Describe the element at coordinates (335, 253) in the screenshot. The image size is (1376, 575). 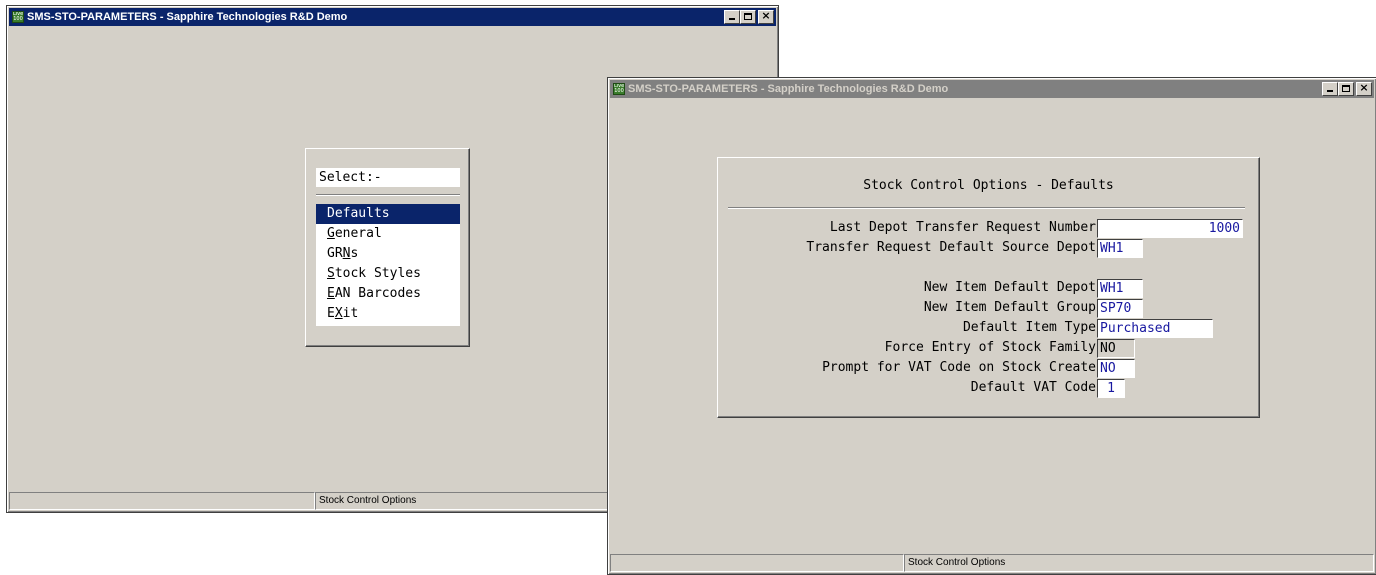
I see `menu-item-label-pre: GR` at that location.